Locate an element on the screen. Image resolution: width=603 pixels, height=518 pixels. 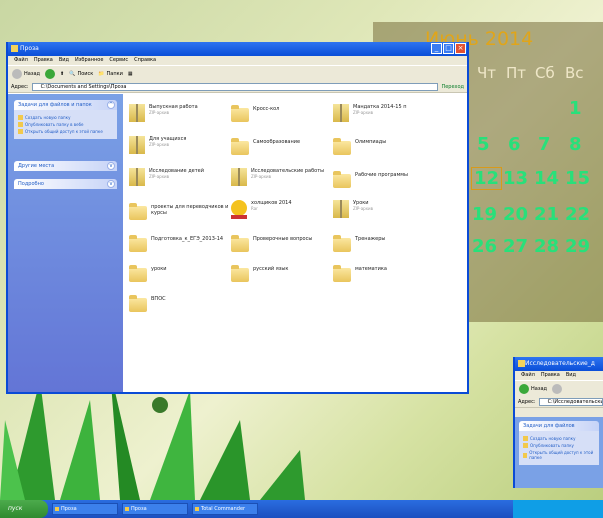
address-field: C:\Documents and Settings\Проза is located at coordinates (235, 87).